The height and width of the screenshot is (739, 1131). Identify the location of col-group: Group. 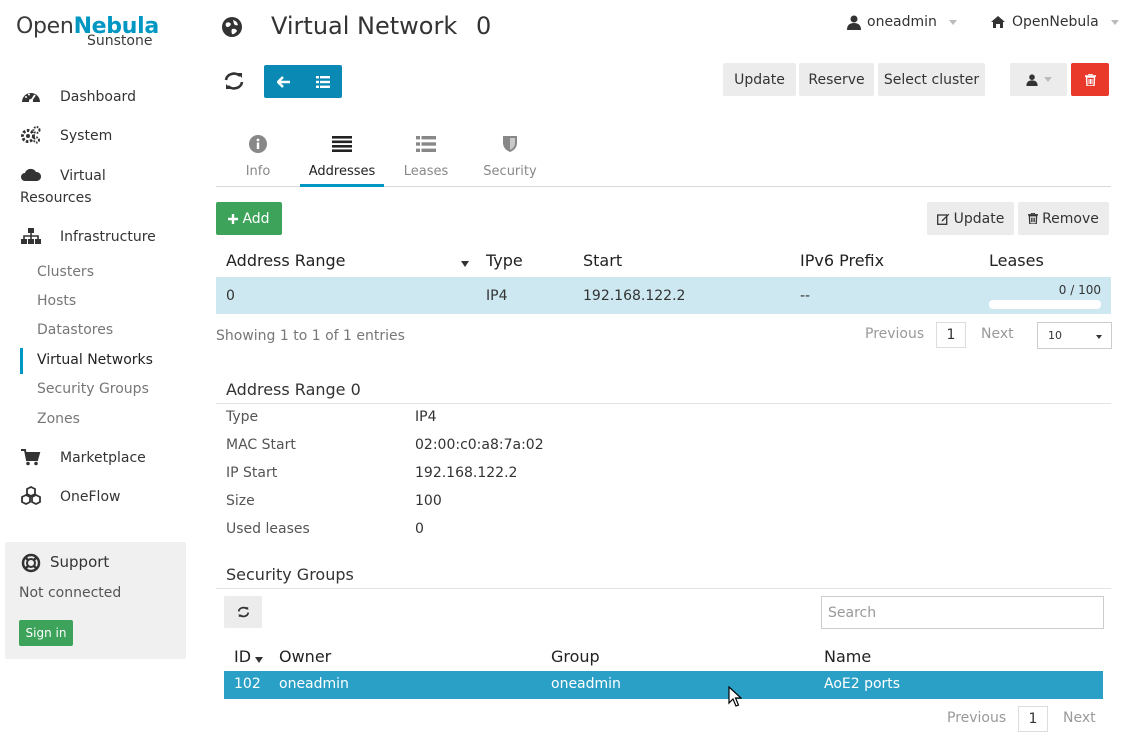
(575, 656).